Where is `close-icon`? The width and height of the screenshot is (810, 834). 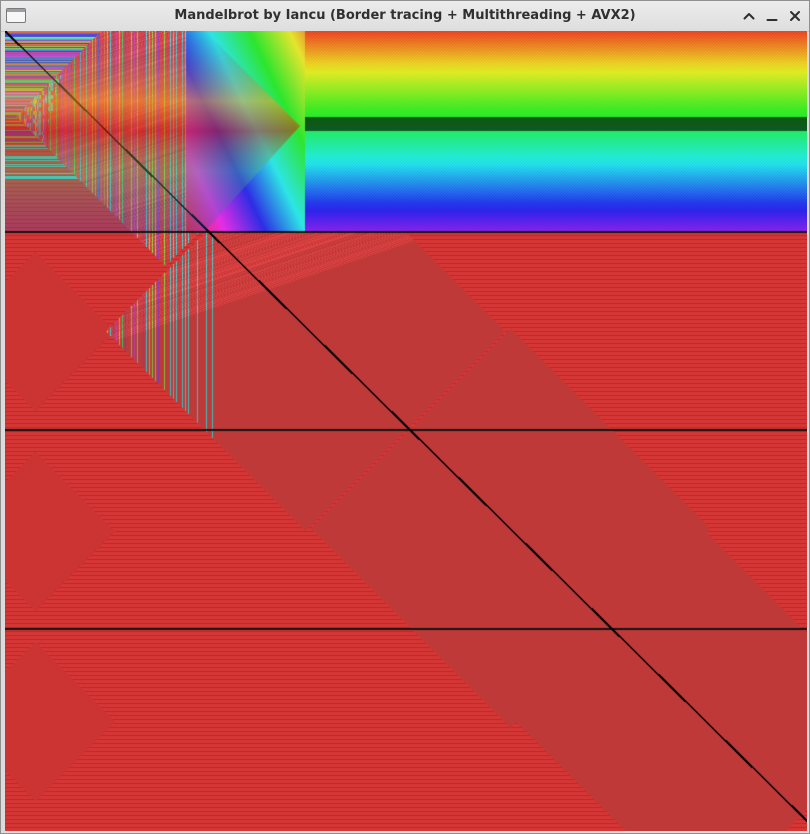
close-icon is located at coordinates (795, 16).